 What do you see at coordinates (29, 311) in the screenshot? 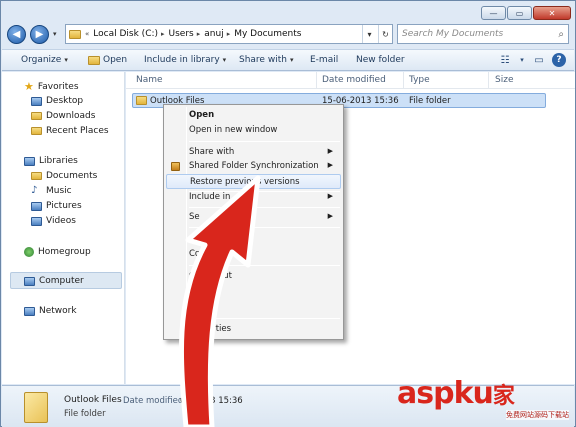
I see `network-icon` at bounding box center [29, 311].